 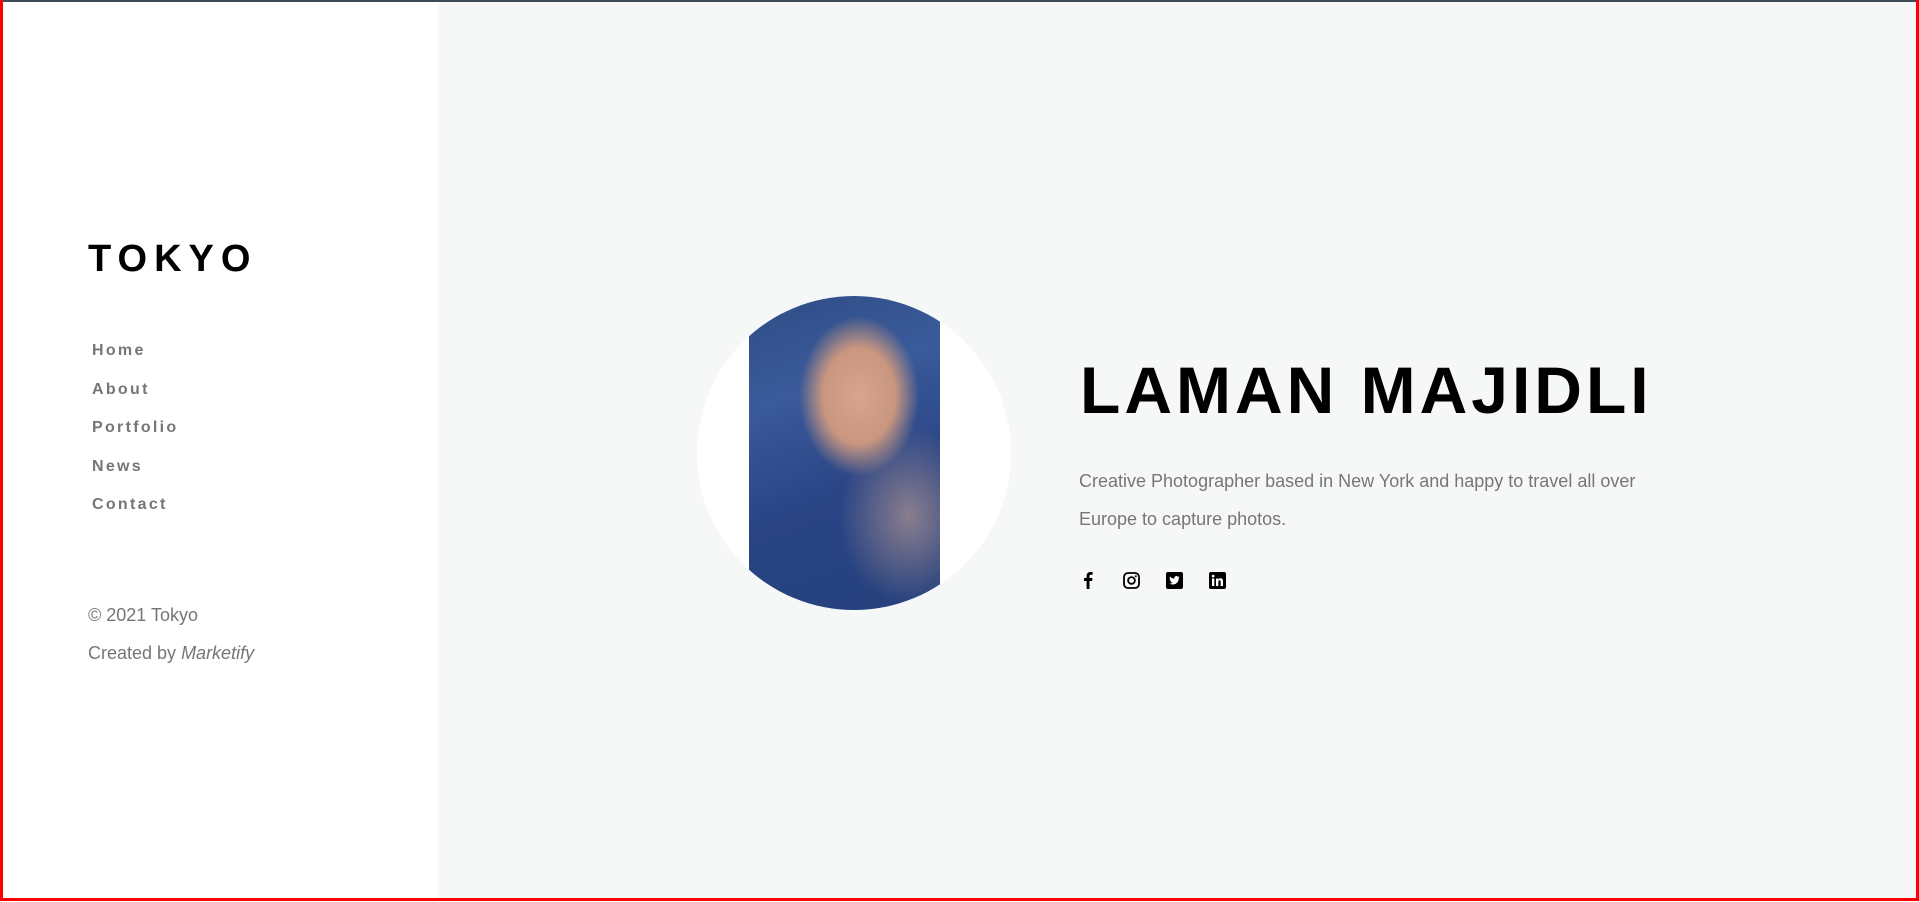 I want to click on nav-item-about: About, so click(x=135, y=400).